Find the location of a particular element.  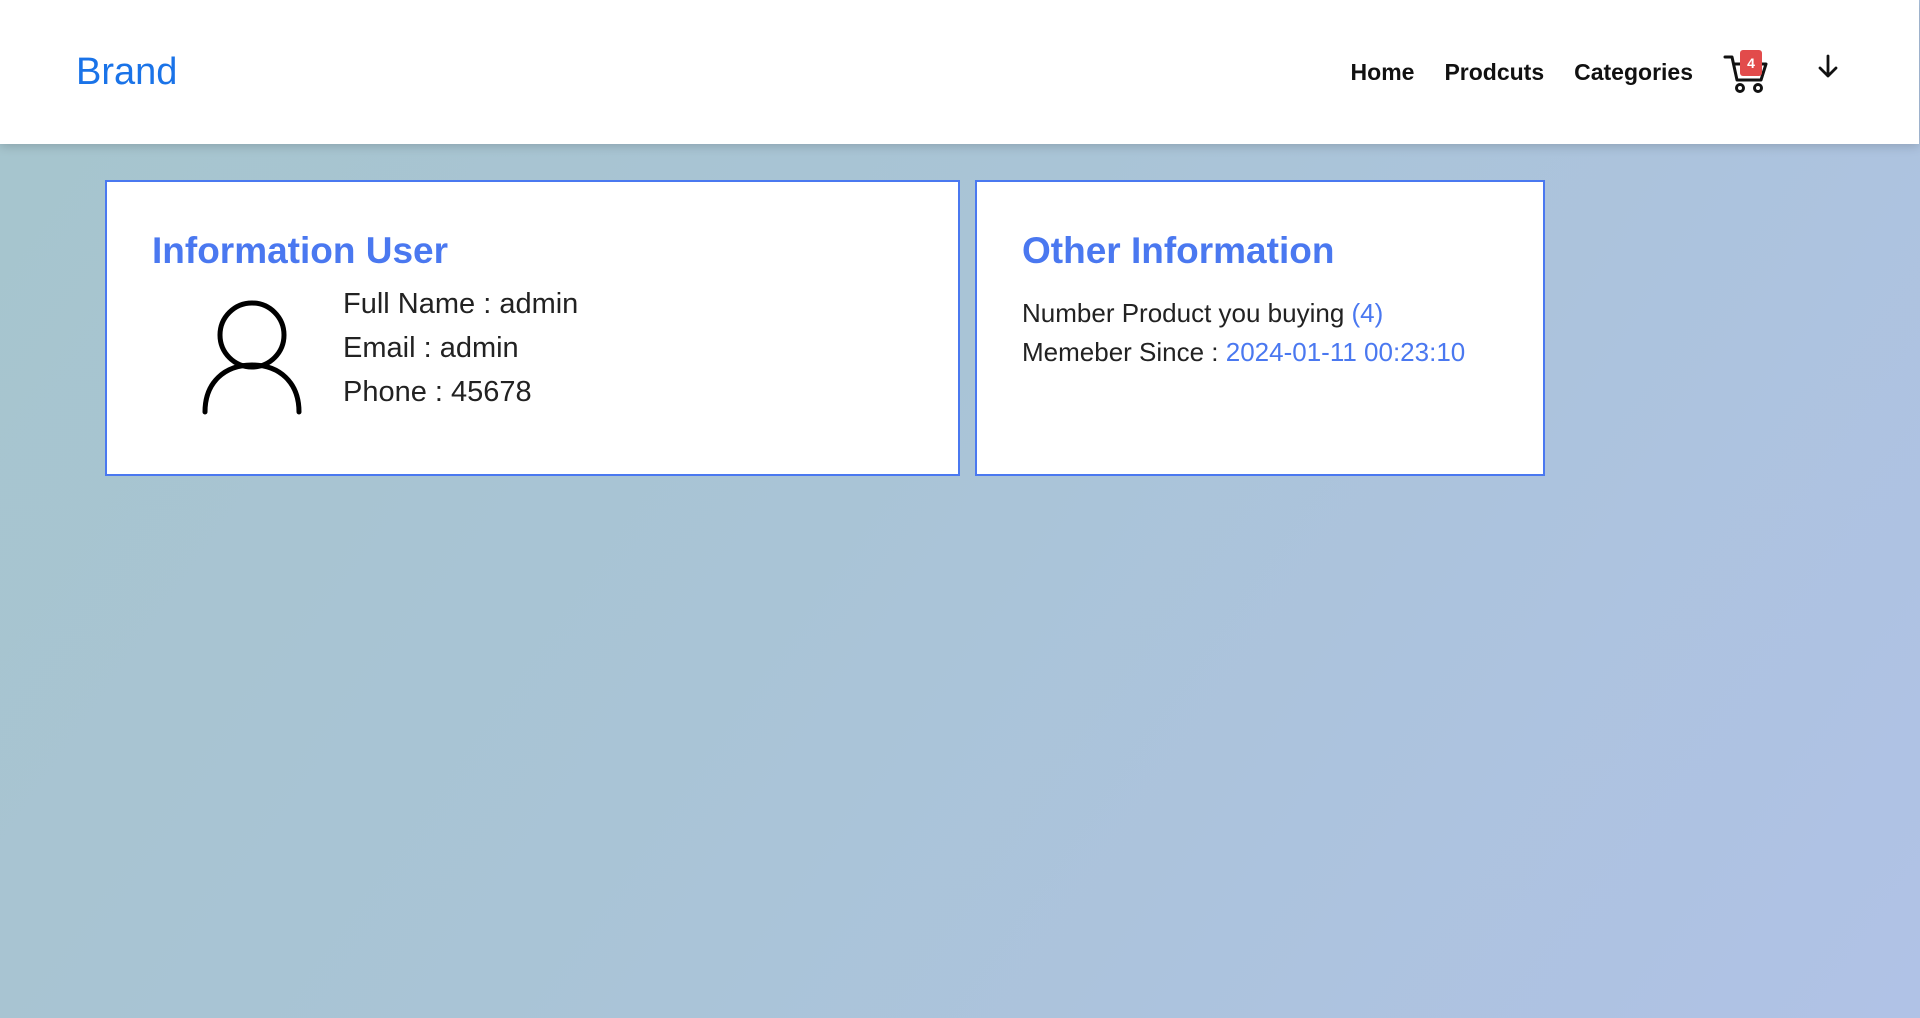

email-label: Email : is located at coordinates (391, 348).